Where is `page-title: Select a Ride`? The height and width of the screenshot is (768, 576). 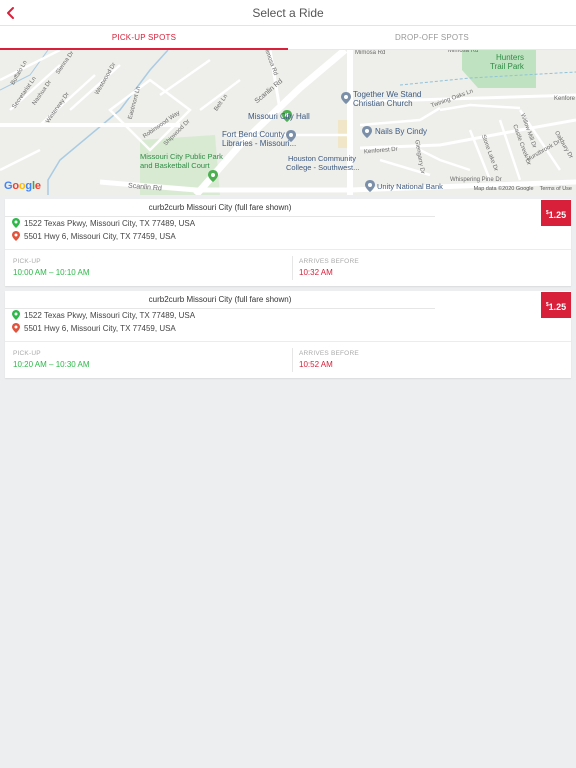
page-title: Select a Ride is located at coordinates (288, 13).